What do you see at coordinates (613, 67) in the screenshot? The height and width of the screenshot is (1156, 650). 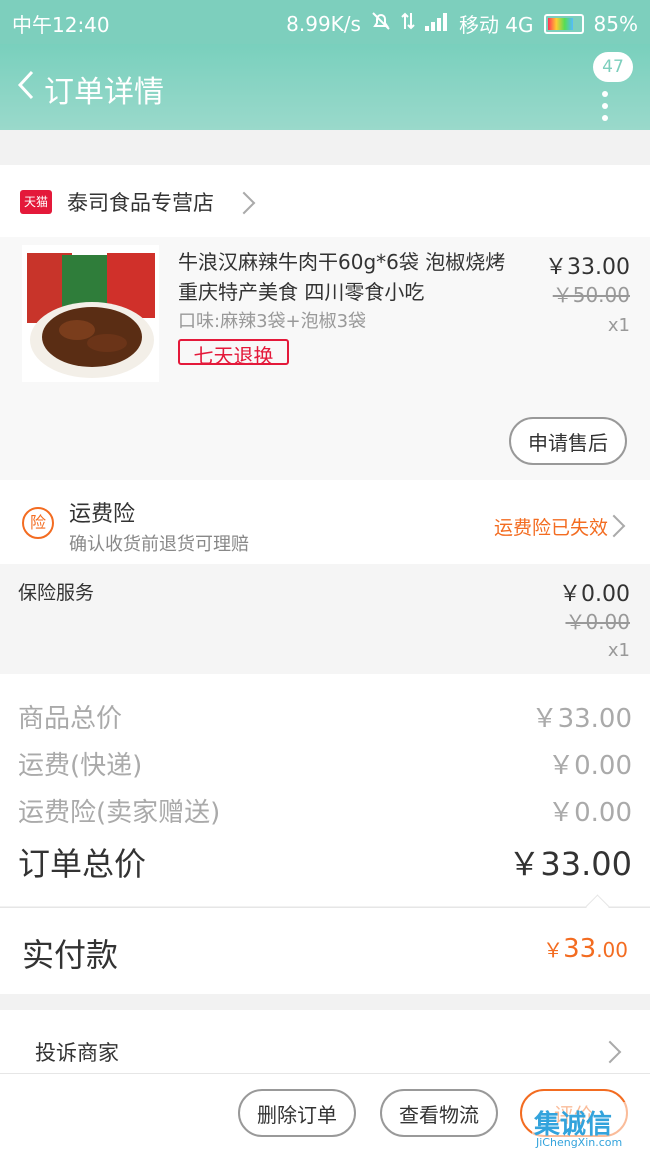 I see `message-badge: 47` at bounding box center [613, 67].